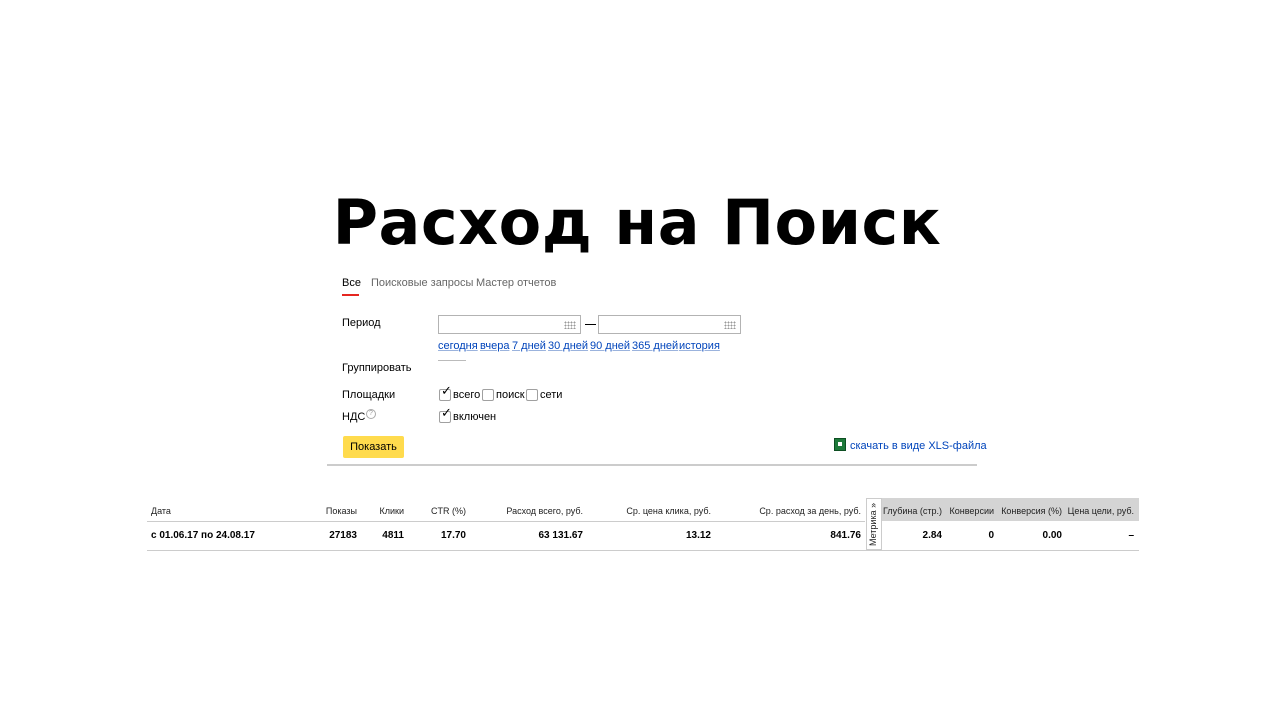 This screenshot has height=720, width=1280. Describe the element at coordinates (488, 395) in the screenshot. I see `checkbox-search` at that location.